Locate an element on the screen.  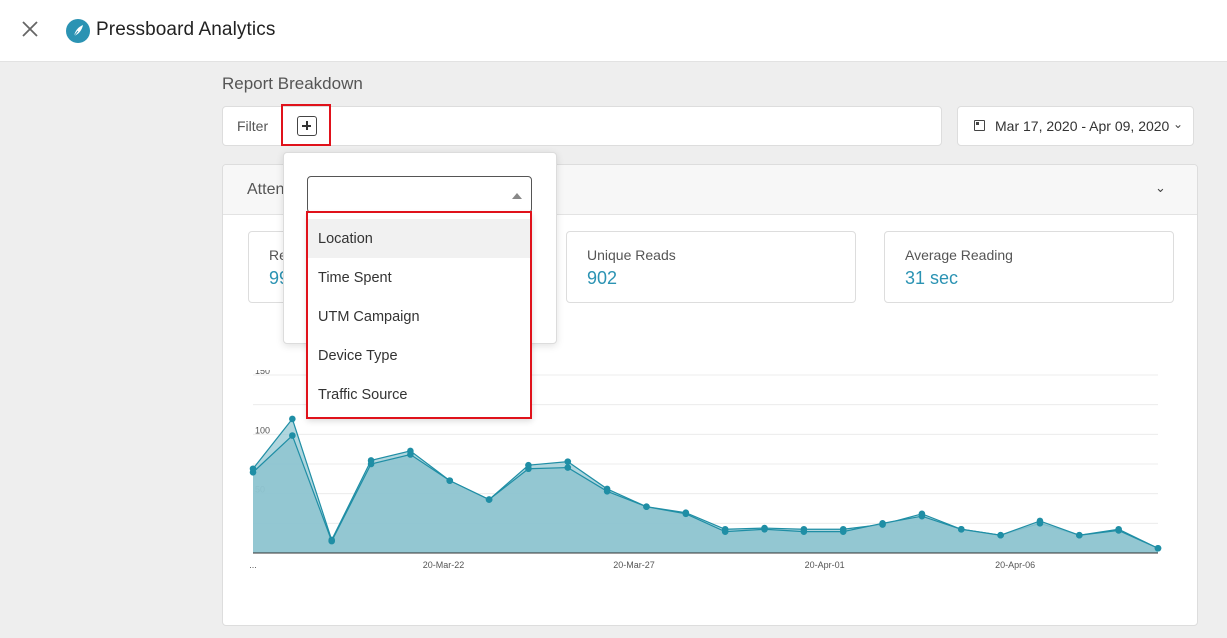
stat-label: Unique Reads is located at coordinates (631, 255).